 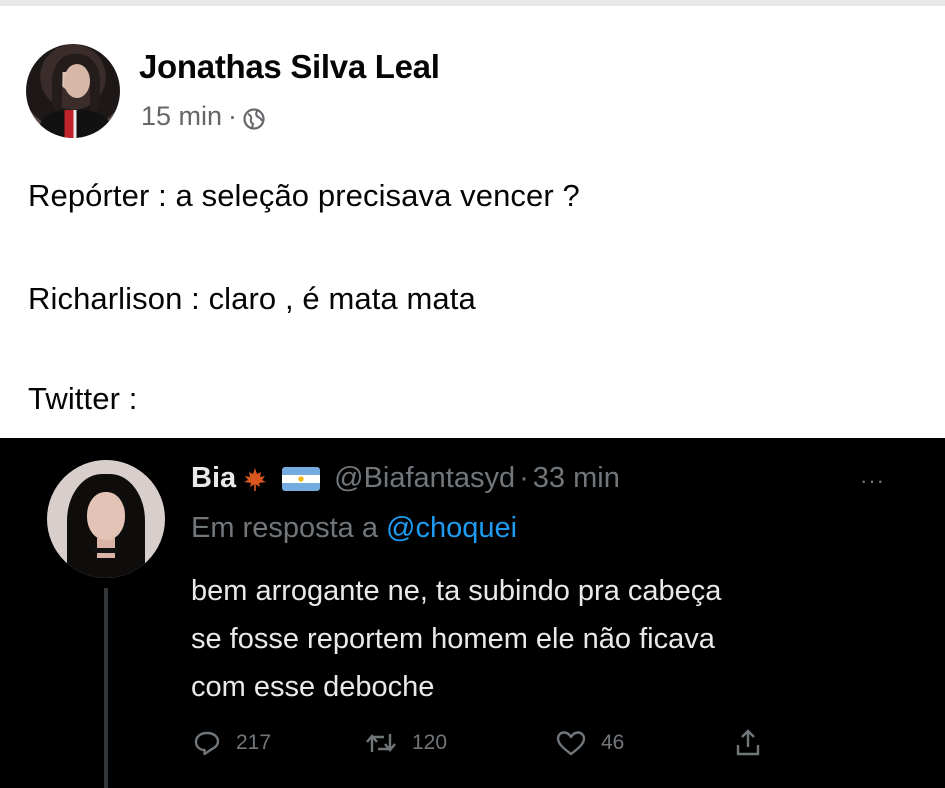 What do you see at coordinates (589, 743) in the screenshot?
I see `like-button: 46` at bounding box center [589, 743].